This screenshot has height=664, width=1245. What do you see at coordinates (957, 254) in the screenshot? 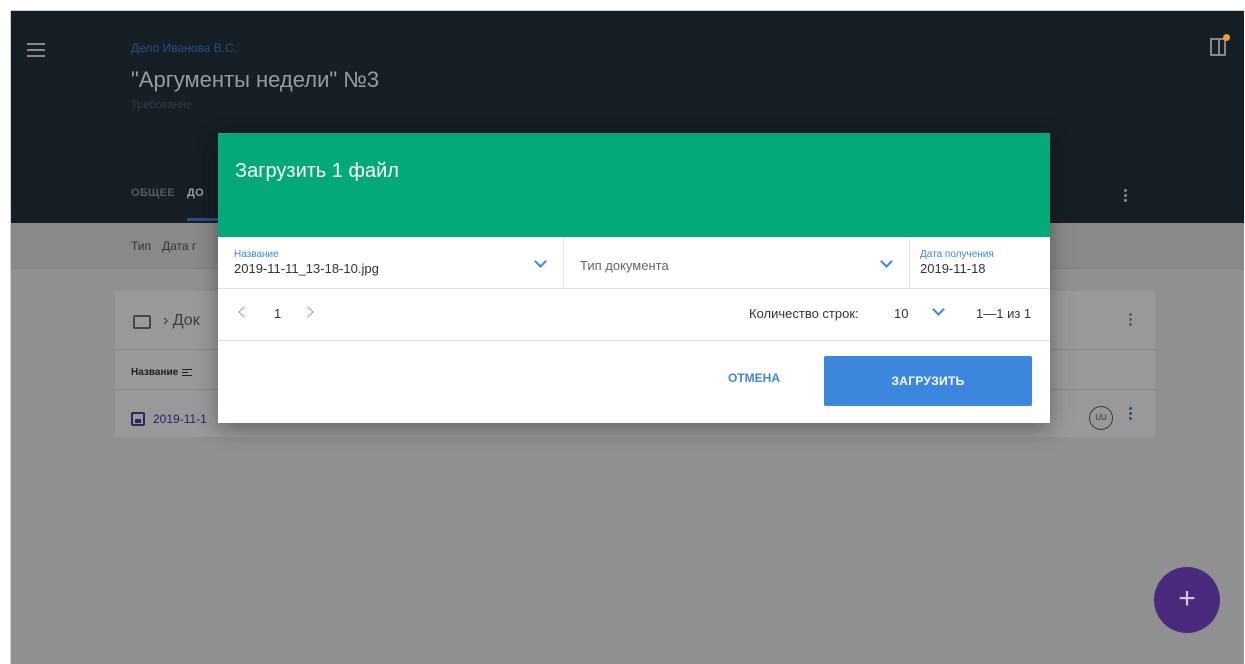
I see `received-date-label: Дата получения` at bounding box center [957, 254].